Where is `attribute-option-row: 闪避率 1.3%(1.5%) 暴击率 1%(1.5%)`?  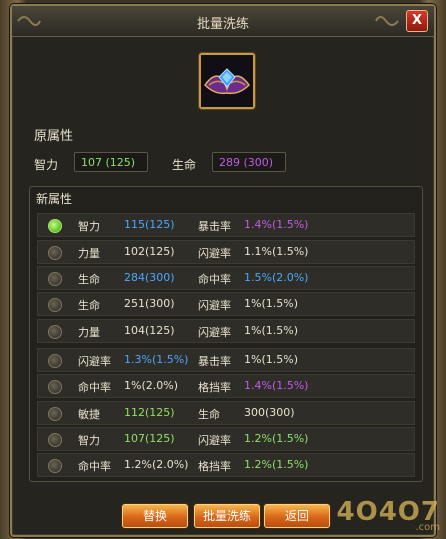 attribute-option-row: 闪避率 1.3%(1.5%) 暴击率 1%(1.5%) is located at coordinates (226, 360).